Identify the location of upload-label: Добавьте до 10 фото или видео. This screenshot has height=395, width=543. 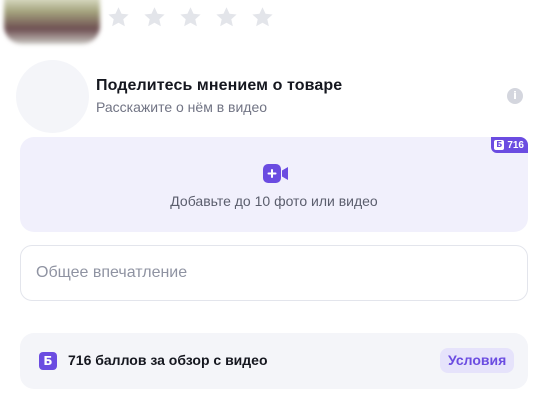
(274, 201).